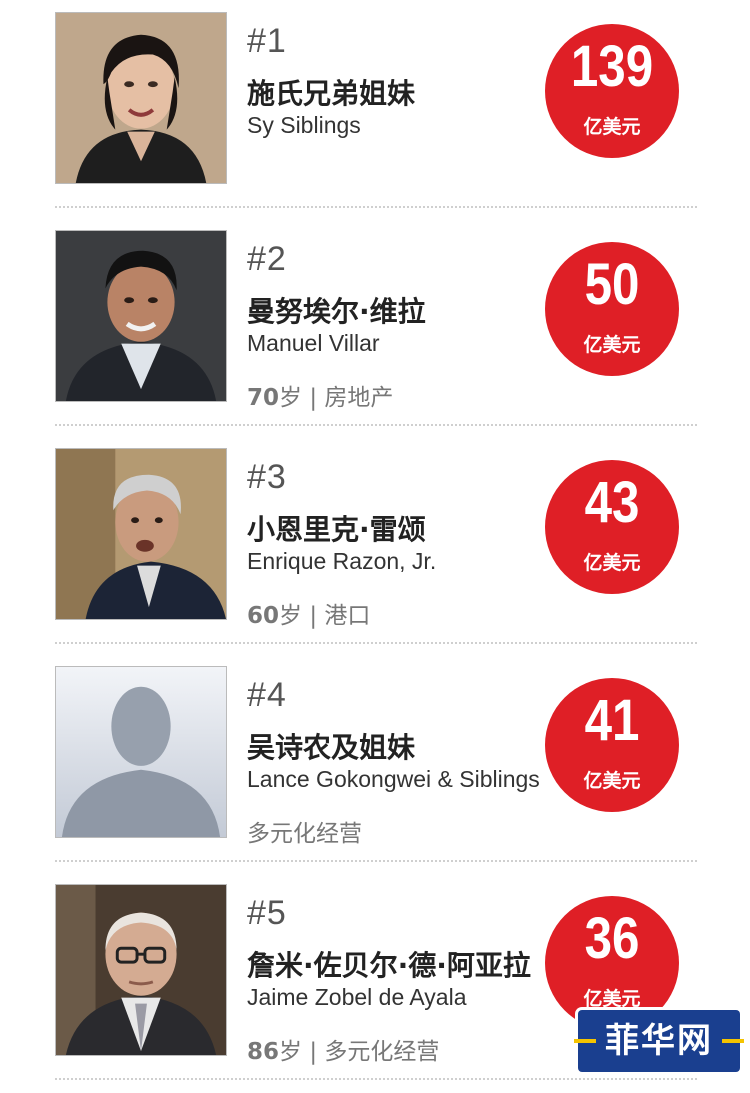 Image resolution: width=750 pixels, height=1093 pixels. I want to click on net-worth-value: 43, so click(612, 502).